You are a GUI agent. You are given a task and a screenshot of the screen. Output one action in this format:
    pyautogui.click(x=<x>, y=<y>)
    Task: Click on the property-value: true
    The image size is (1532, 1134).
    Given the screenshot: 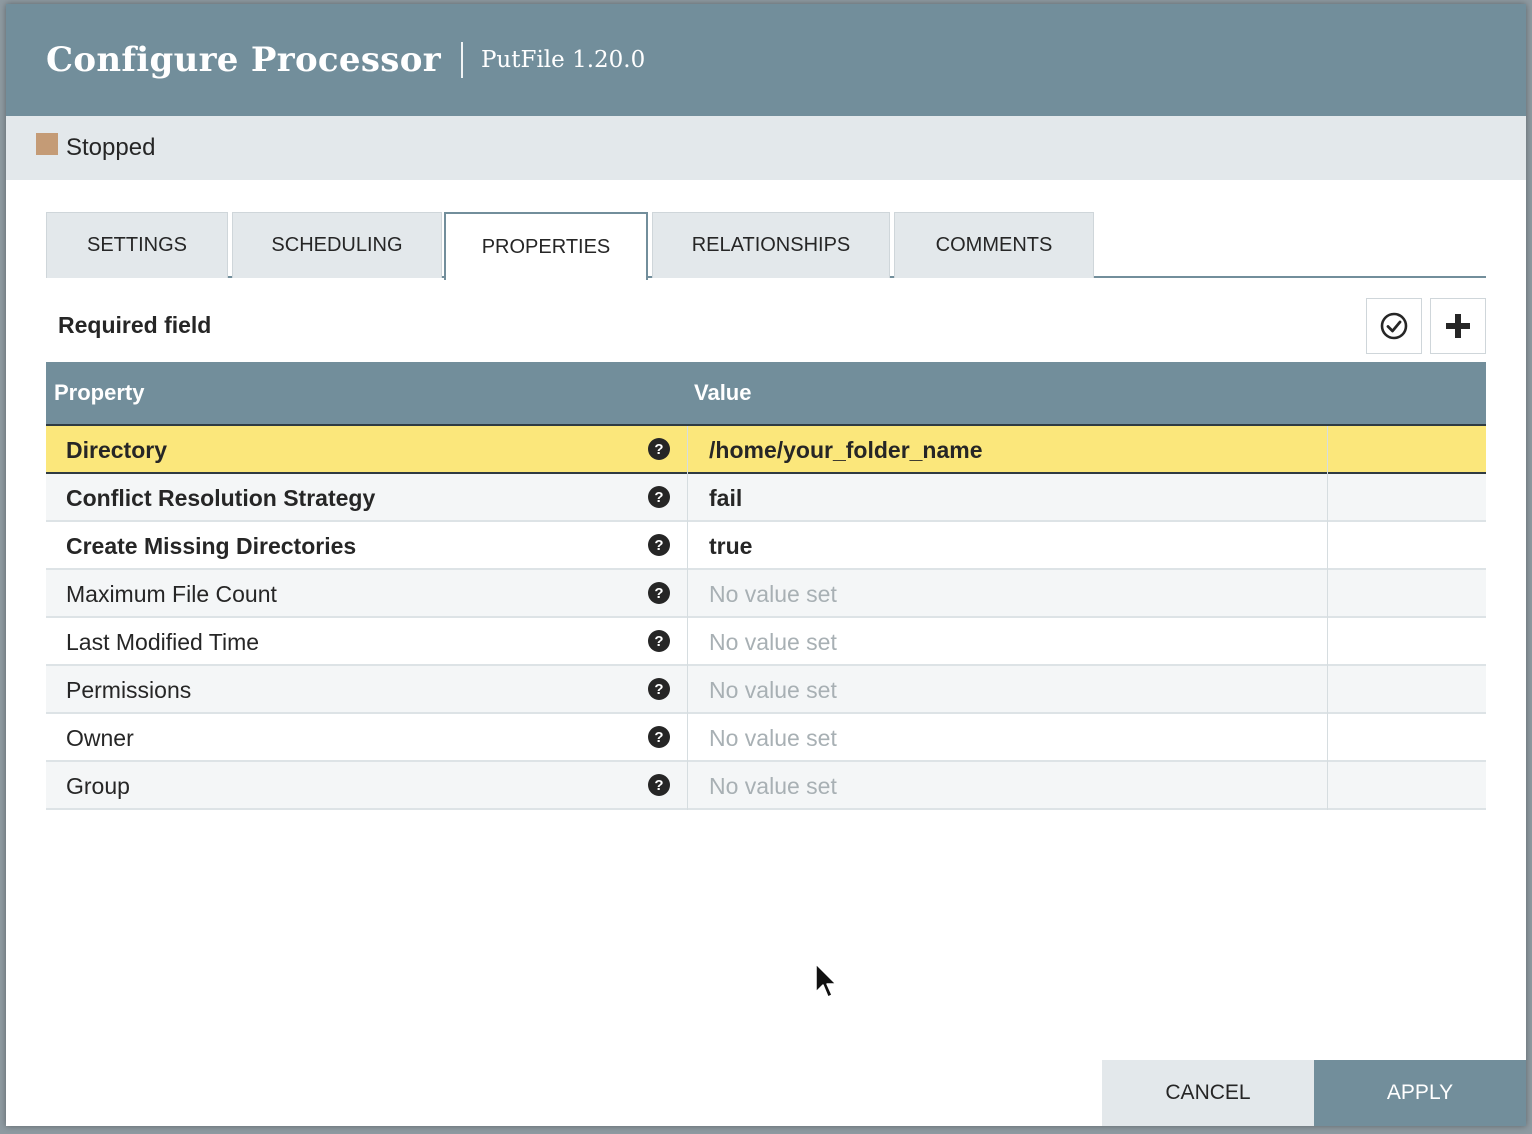 What is the action you would take?
    pyautogui.click(x=1007, y=546)
    